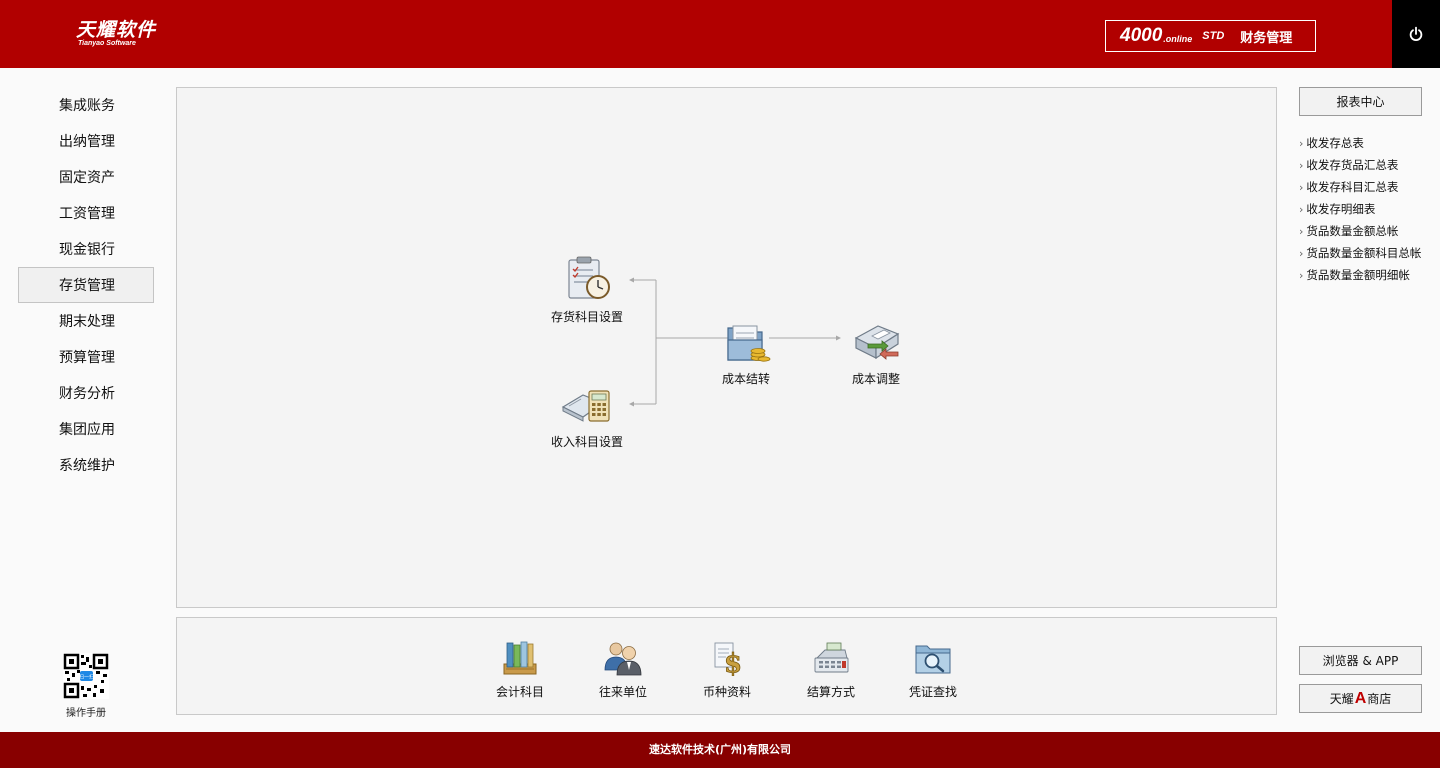 Image resolution: width=1440 pixels, height=768 pixels. What do you see at coordinates (86, 213) in the screenshot?
I see `nav-item-payroll: 工资管理` at bounding box center [86, 213].